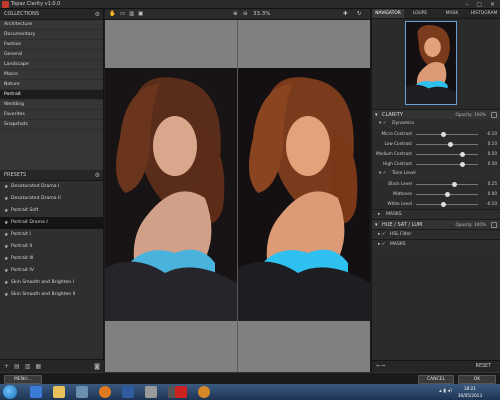 The image size is (500, 400). What do you see at coordinates (51, 115) in the screenshot?
I see `collection-item: Favorites` at bounding box center [51, 115].